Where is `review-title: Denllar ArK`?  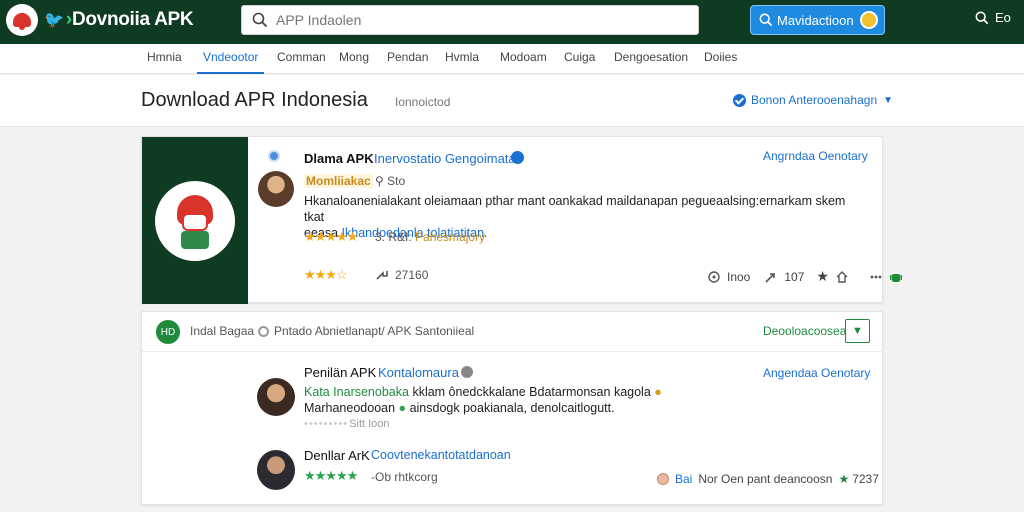
review-title: Denllar ArK is located at coordinates (337, 455).